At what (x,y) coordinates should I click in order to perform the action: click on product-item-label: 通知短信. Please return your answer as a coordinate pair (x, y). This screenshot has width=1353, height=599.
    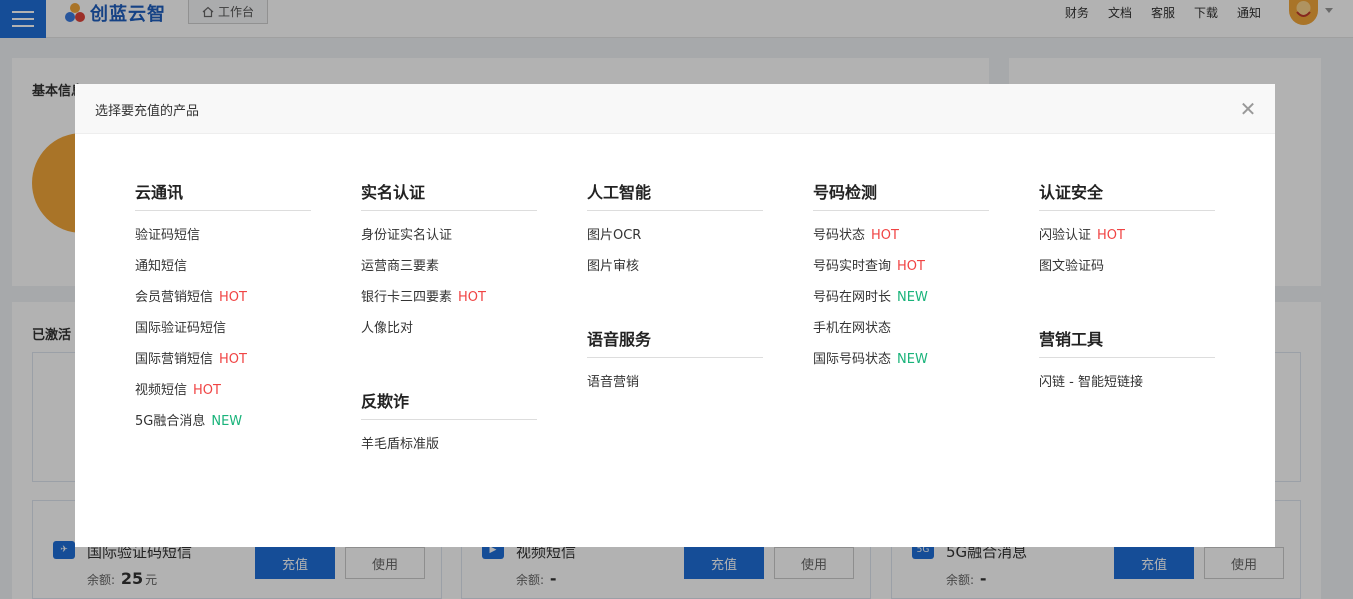
    Looking at the image, I should click on (161, 266).